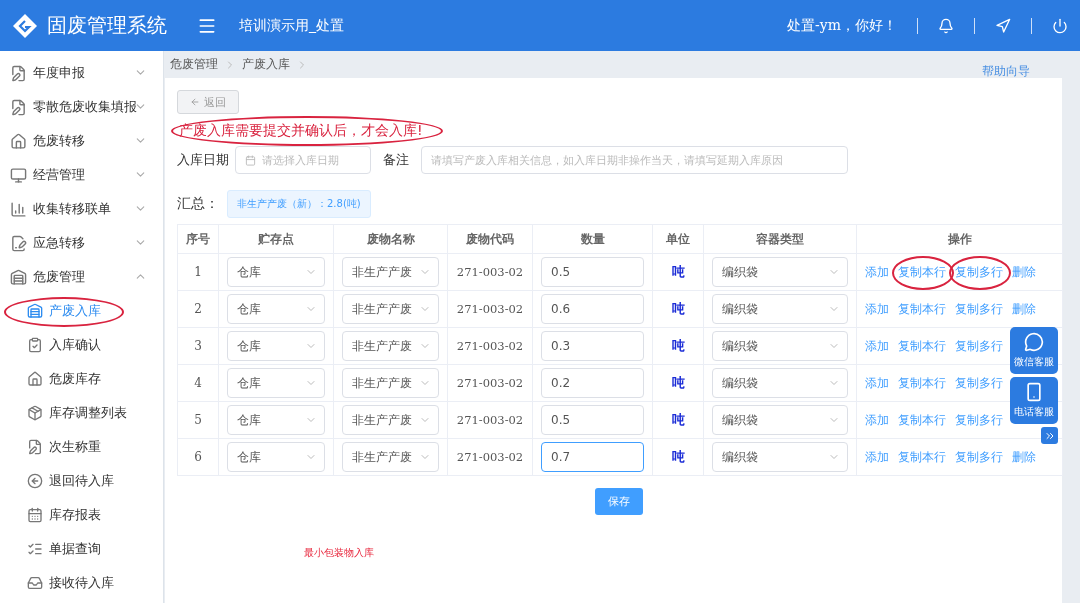  Describe the element at coordinates (592, 239) in the screenshot. I see `column-header: 数量` at that location.